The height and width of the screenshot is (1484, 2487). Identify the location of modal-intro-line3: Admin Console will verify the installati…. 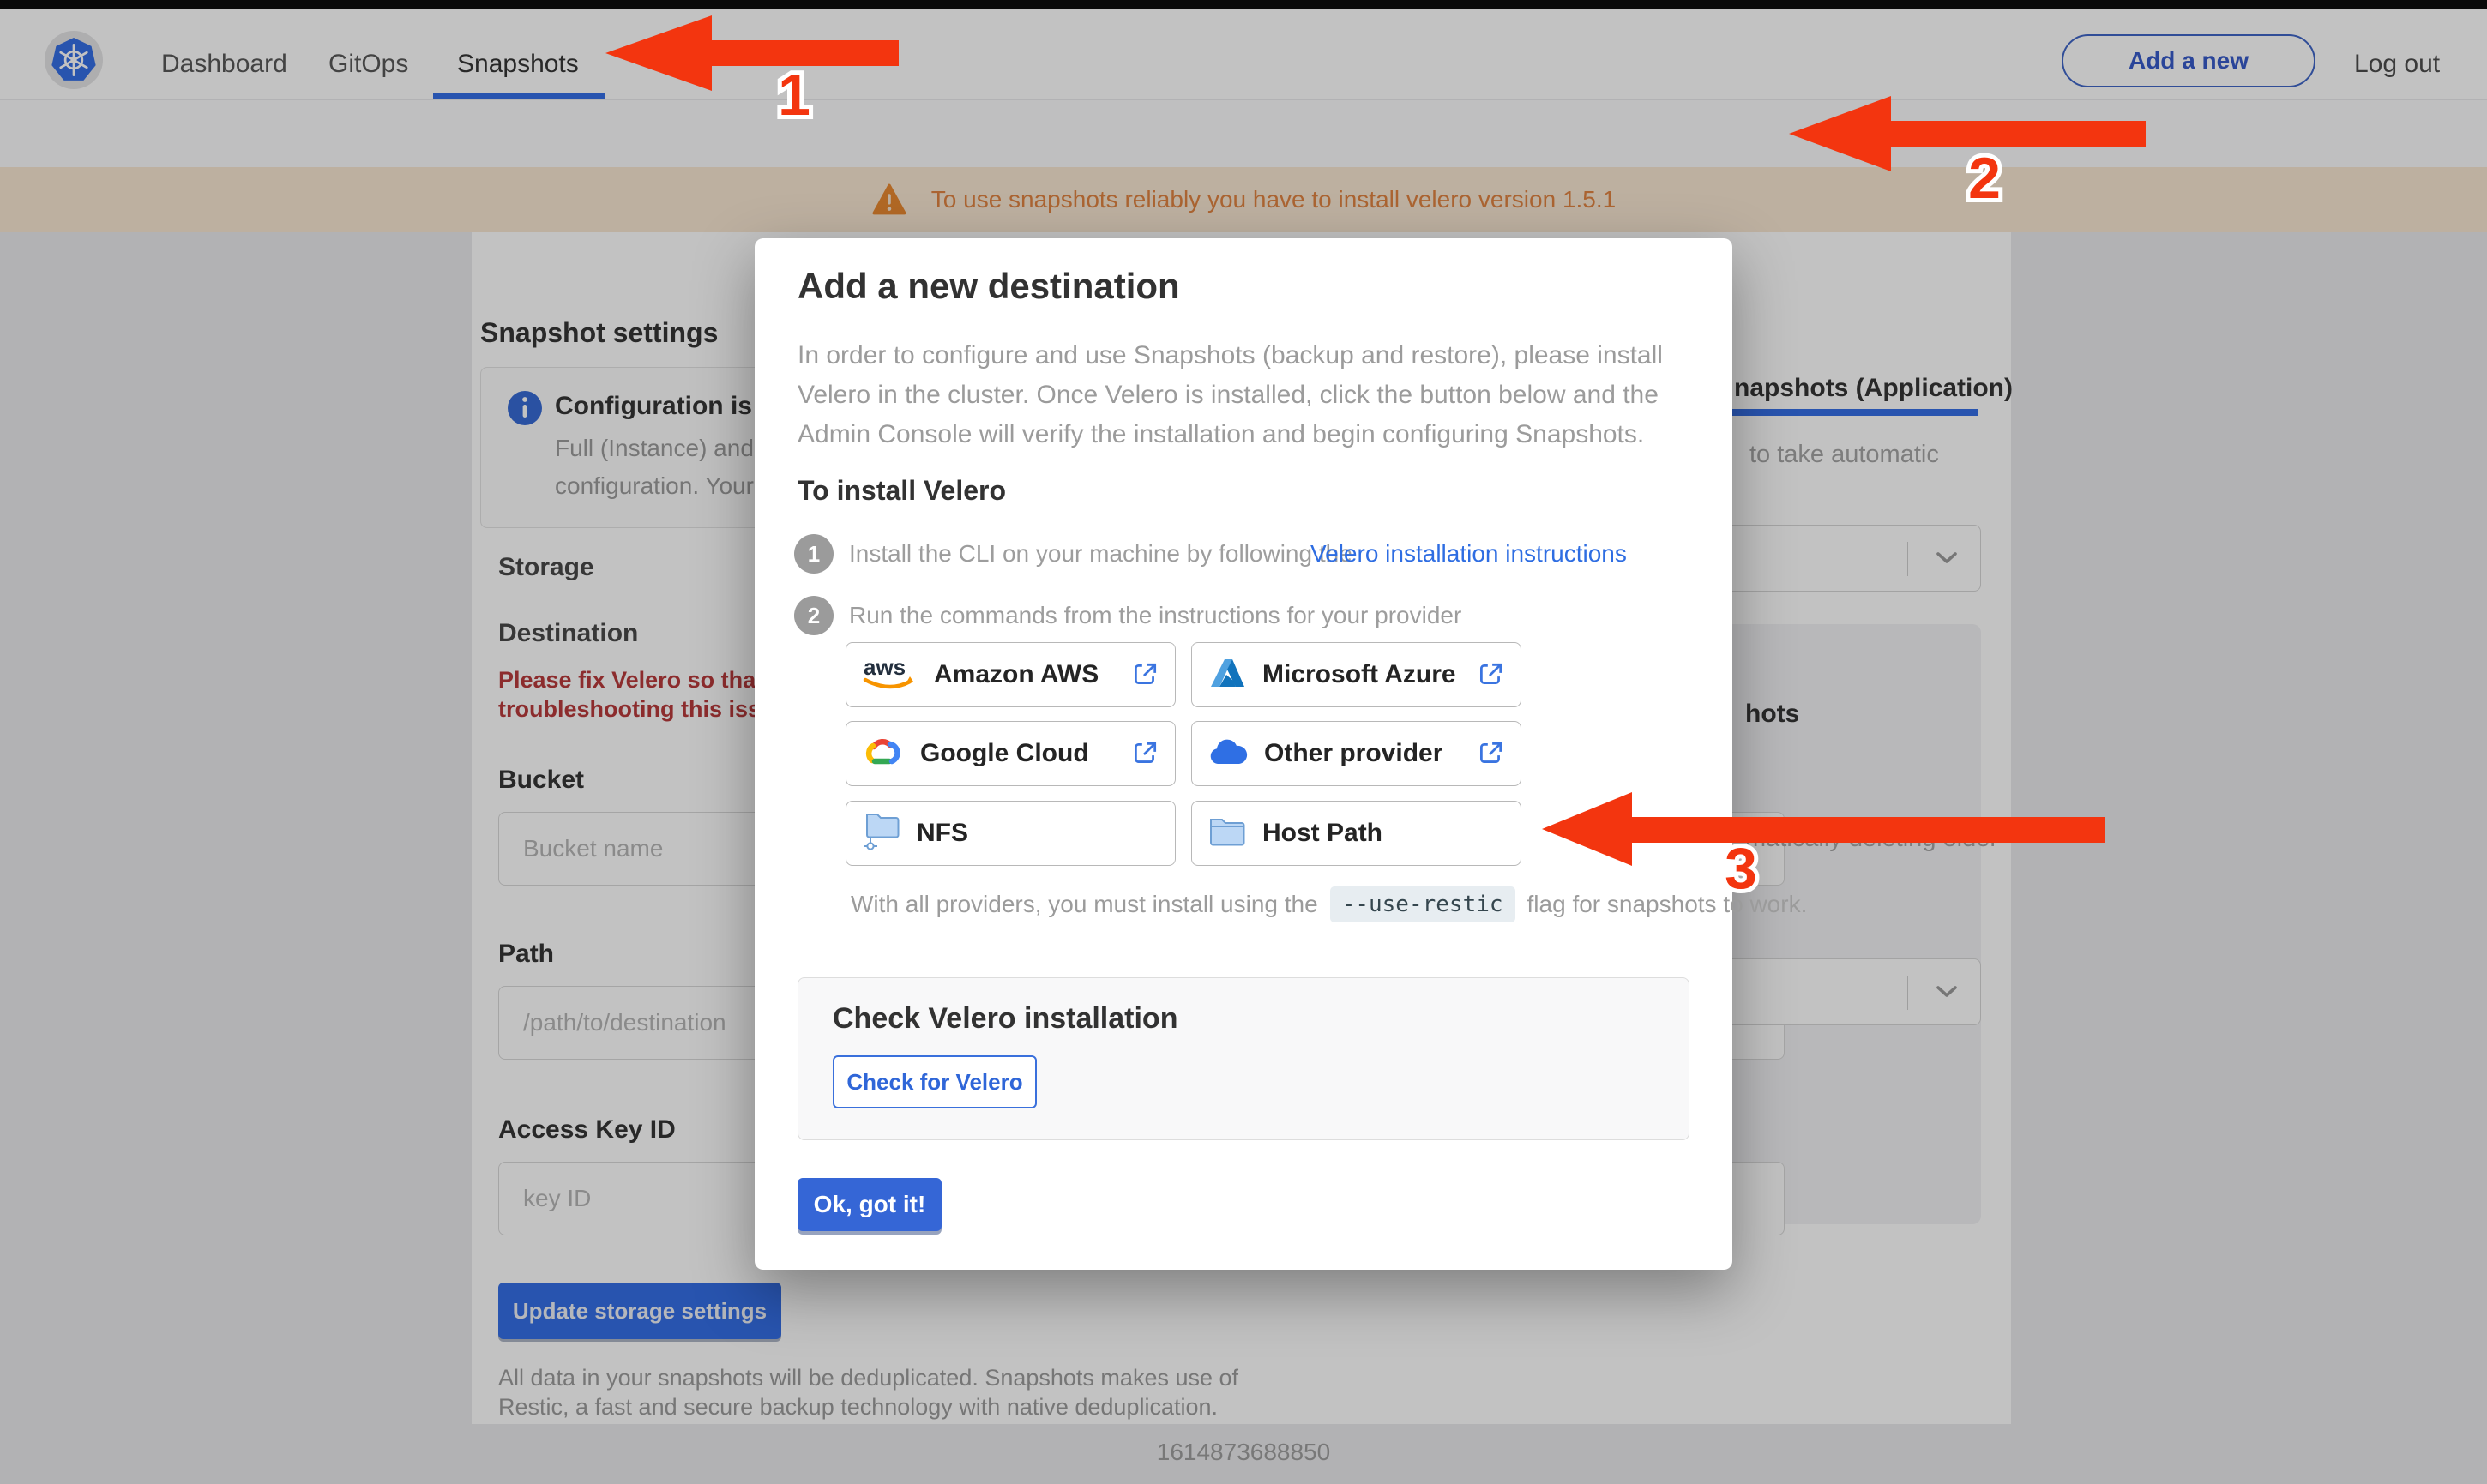
(1221, 434).